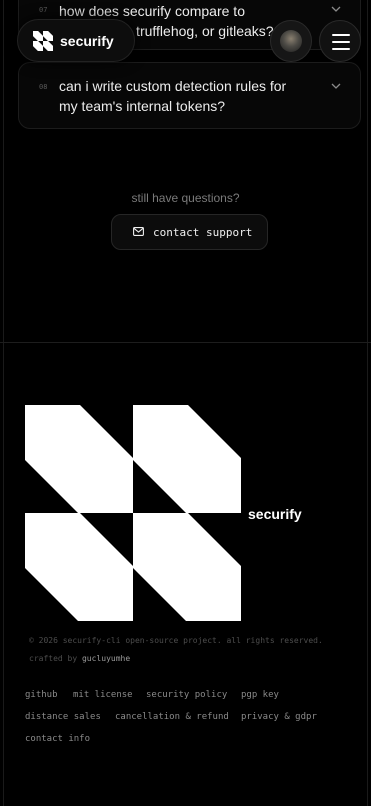 The image size is (371, 806). What do you see at coordinates (186, 695) in the screenshot?
I see `footer-link-security-policy: security policy` at bounding box center [186, 695].